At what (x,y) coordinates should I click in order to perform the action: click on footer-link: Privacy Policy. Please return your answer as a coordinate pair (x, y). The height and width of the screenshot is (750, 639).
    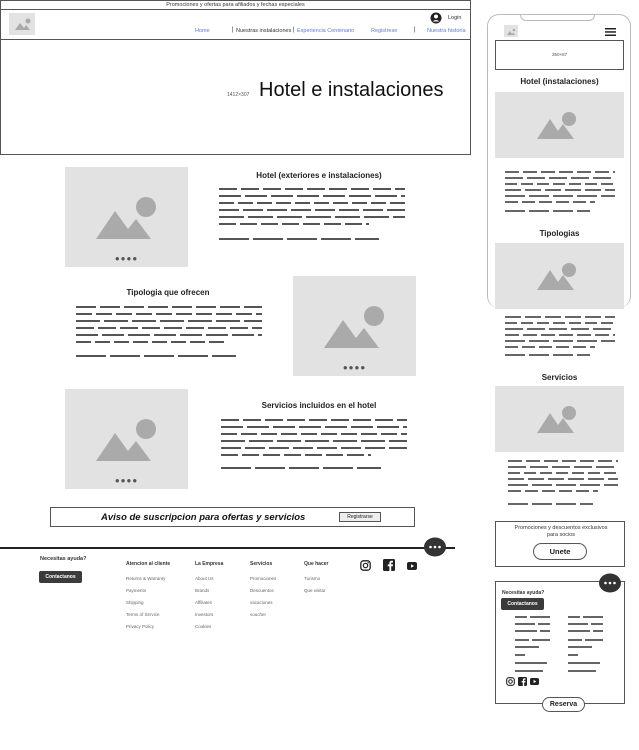
    Looking at the image, I should click on (156, 626).